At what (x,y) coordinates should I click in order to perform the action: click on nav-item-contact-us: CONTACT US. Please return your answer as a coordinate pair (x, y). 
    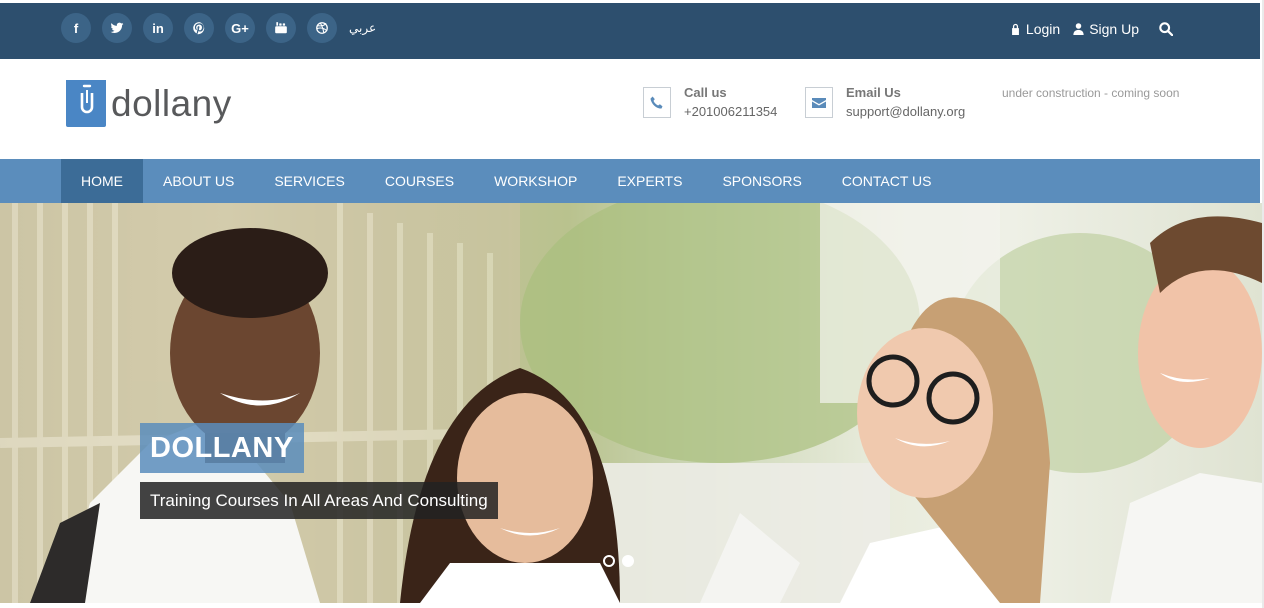
    Looking at the image, I should click on (887, 181).